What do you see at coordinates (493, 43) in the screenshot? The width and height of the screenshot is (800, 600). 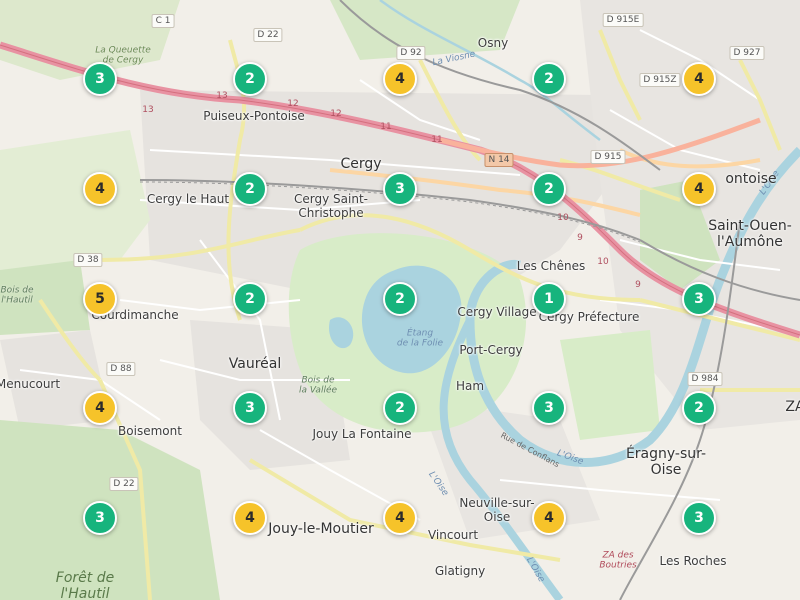 I see `place-osny: Osny` at bounding box center [493, 43].